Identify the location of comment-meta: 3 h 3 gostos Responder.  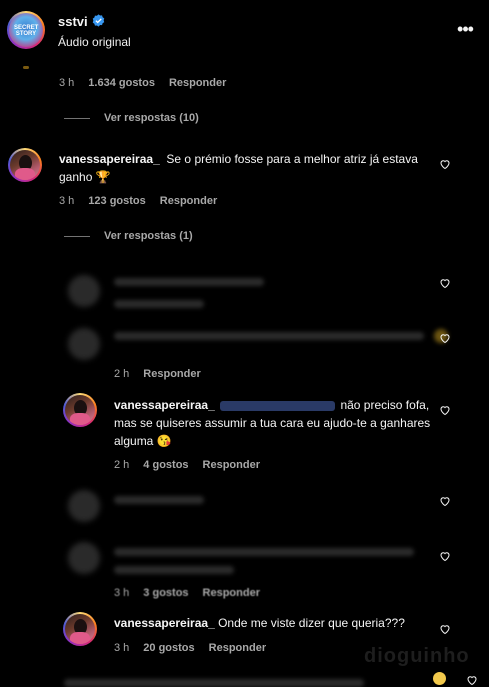
(194, 593).